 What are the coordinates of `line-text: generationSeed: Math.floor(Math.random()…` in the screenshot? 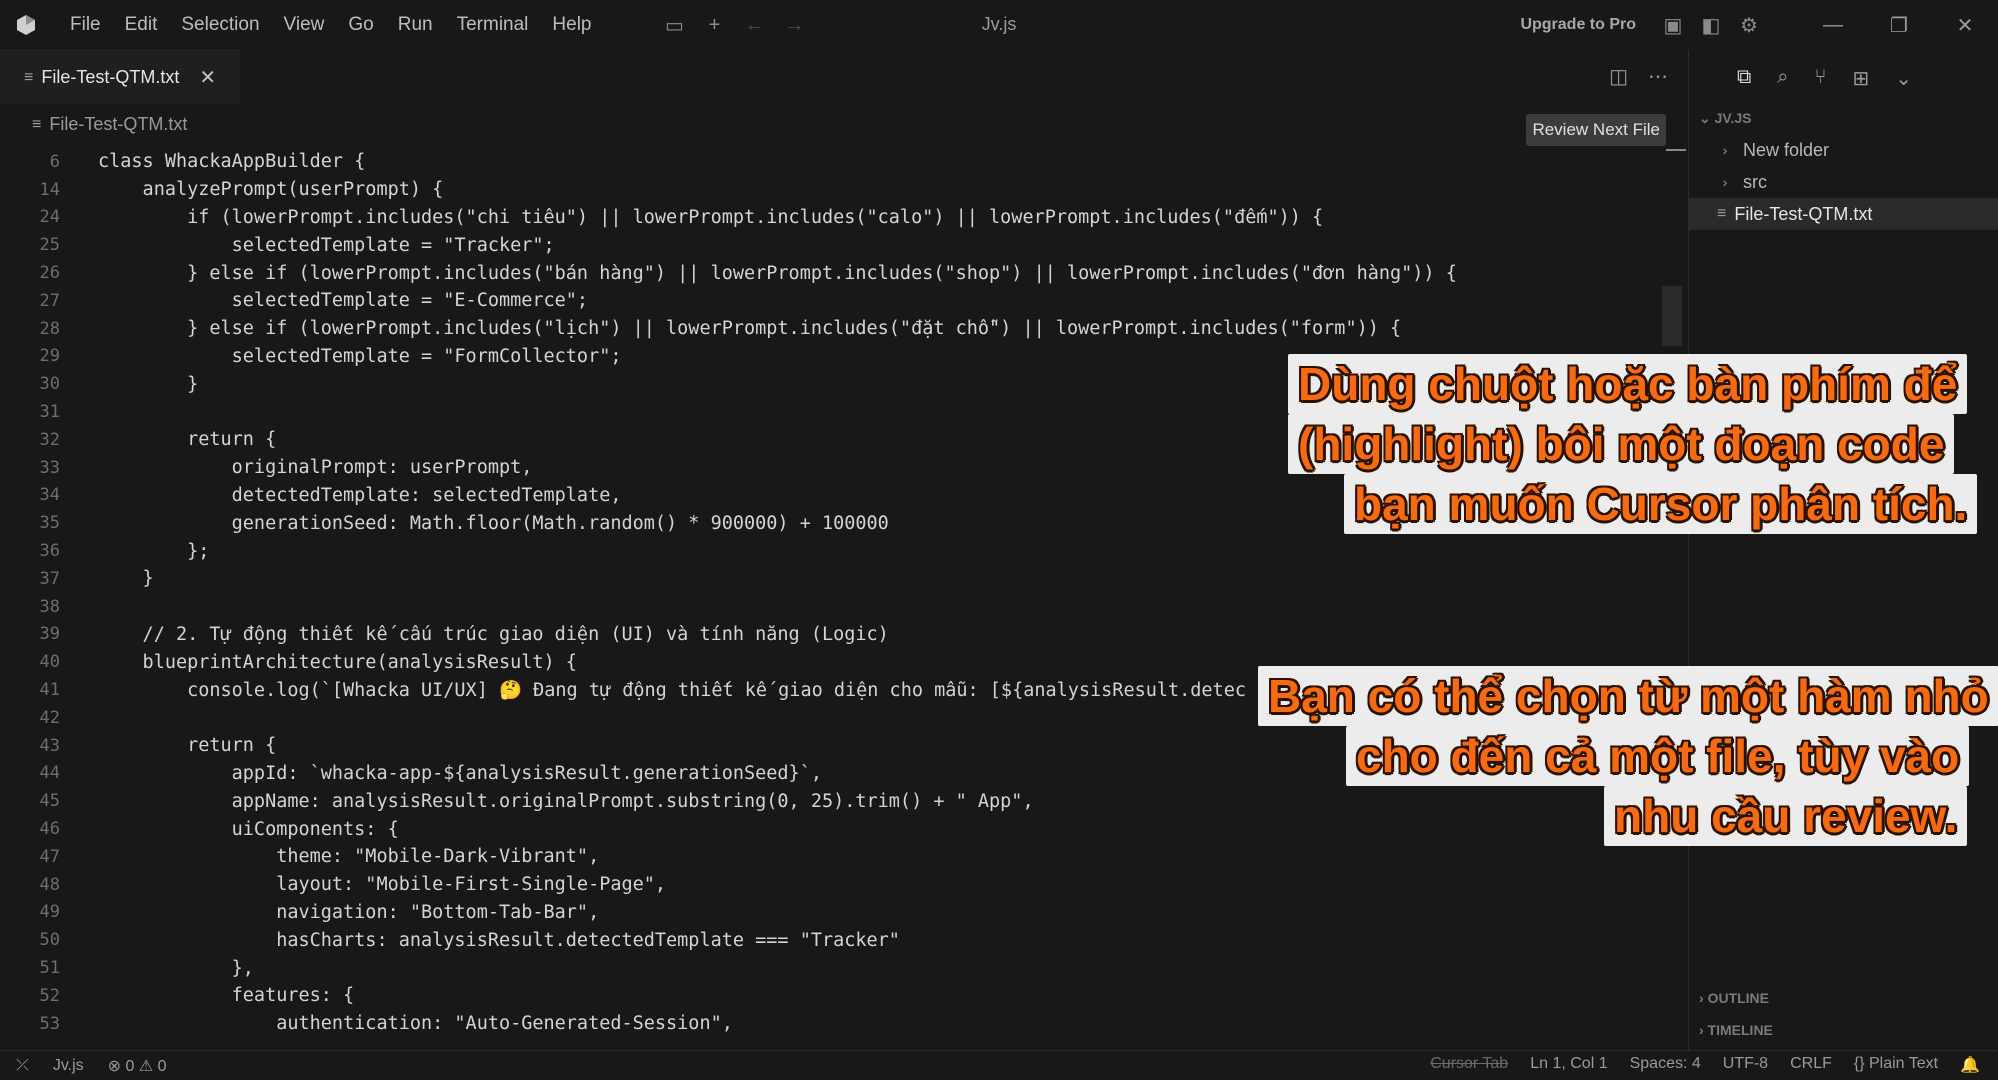 It's located at (493, 523).